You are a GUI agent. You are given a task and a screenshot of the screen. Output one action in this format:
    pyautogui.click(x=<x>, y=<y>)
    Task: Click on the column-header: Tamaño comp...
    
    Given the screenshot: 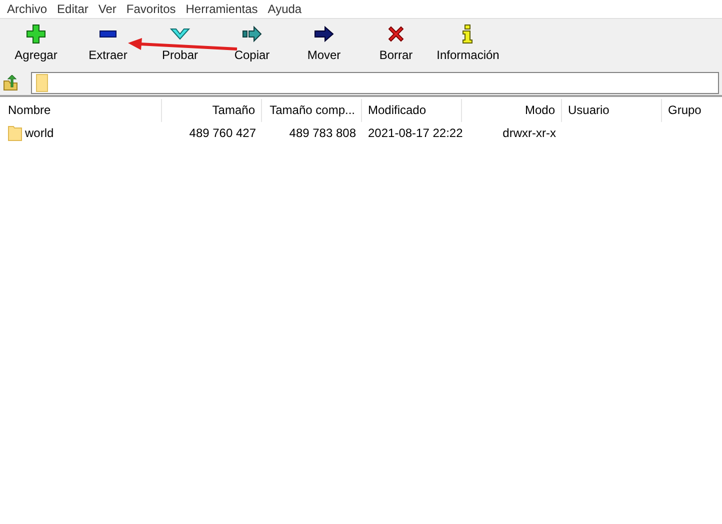 What is the action you would take?
    pyautogui.click(x=312, y=110)
    